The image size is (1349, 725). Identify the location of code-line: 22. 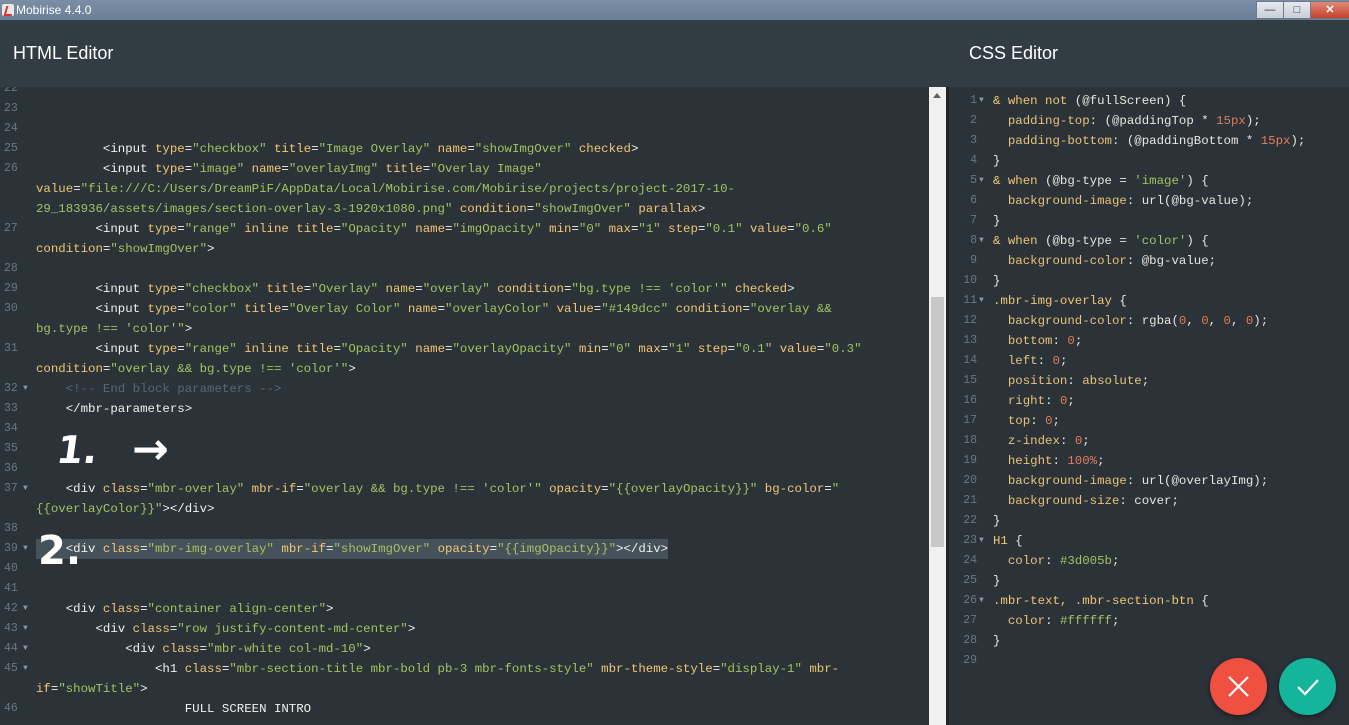
(464, 93).